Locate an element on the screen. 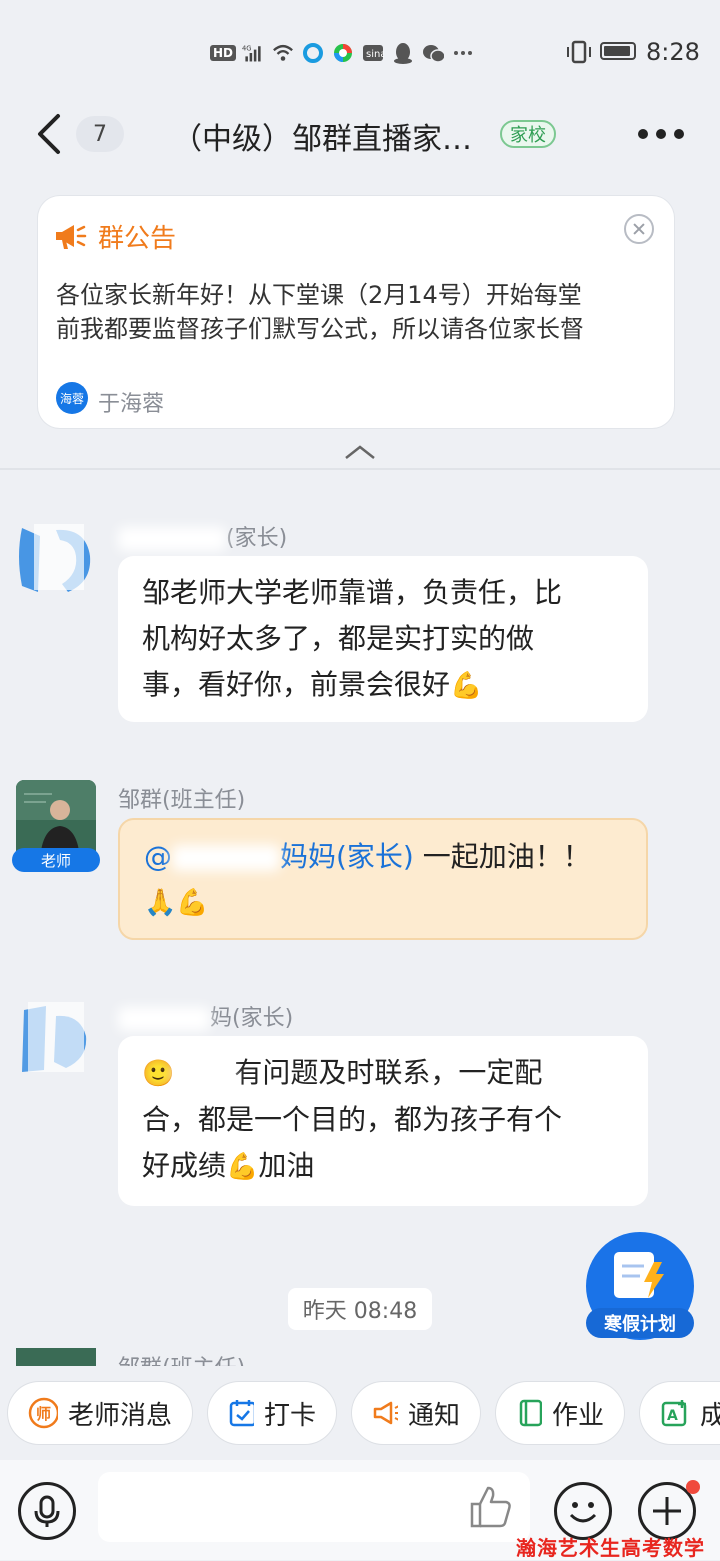  qq-icon is located at coordinates (403, 53).